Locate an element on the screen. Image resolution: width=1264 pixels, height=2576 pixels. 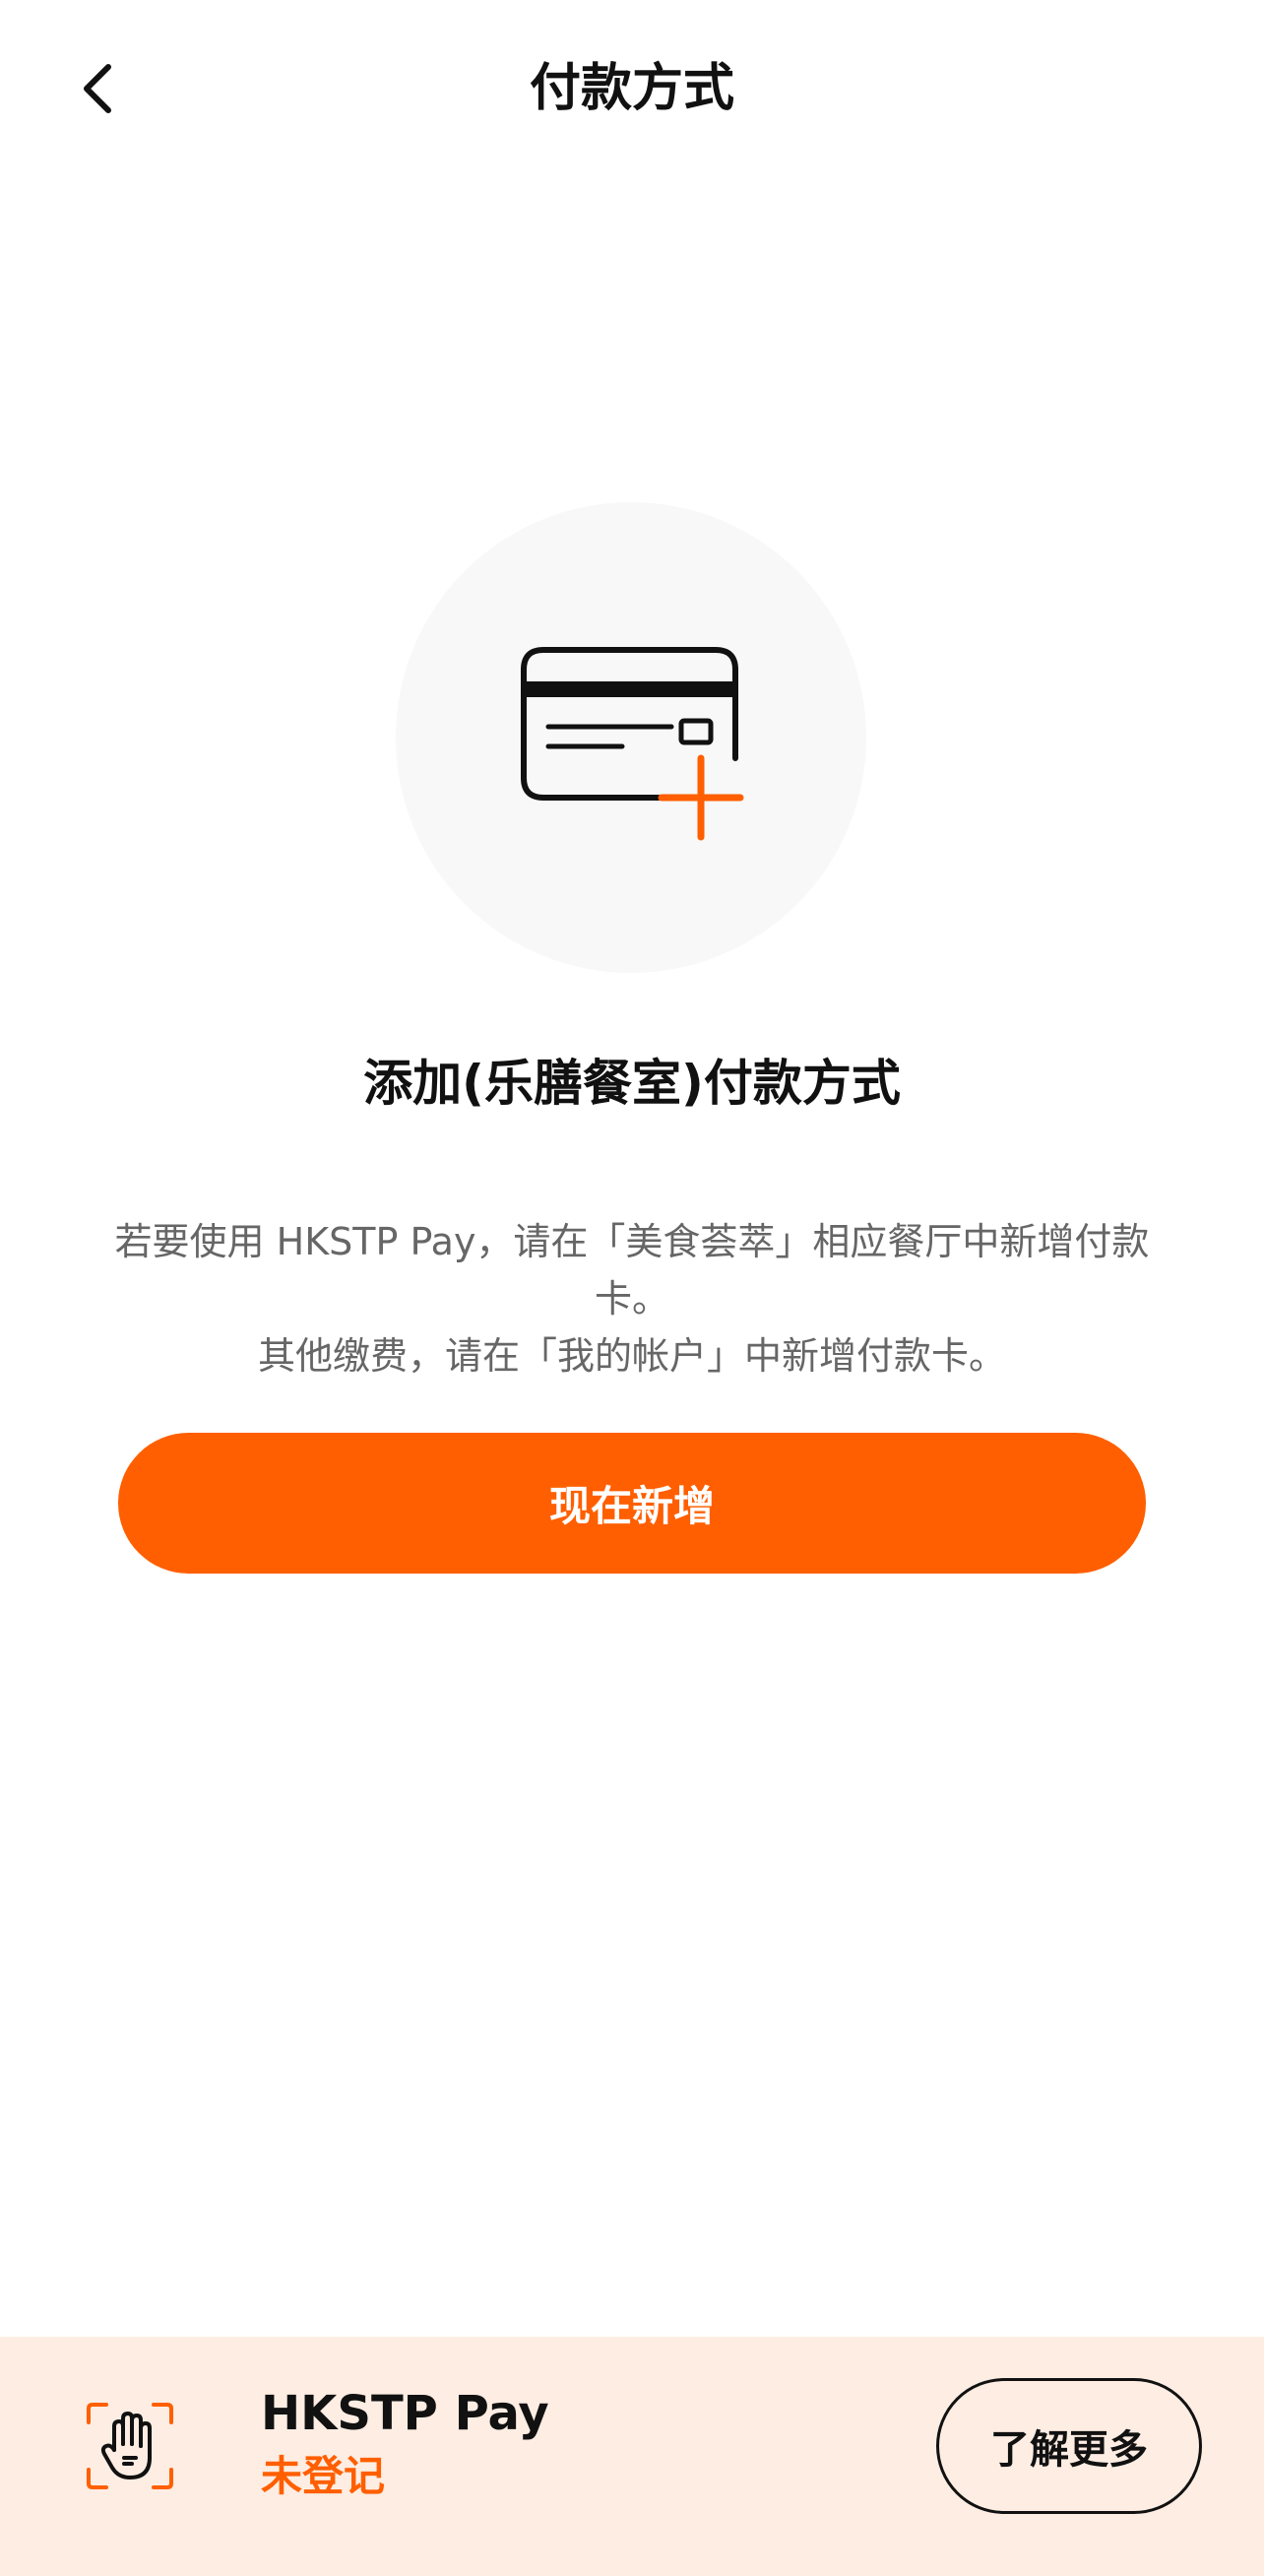
registration-status: 未登记 is located at coordinates (323, 2476).